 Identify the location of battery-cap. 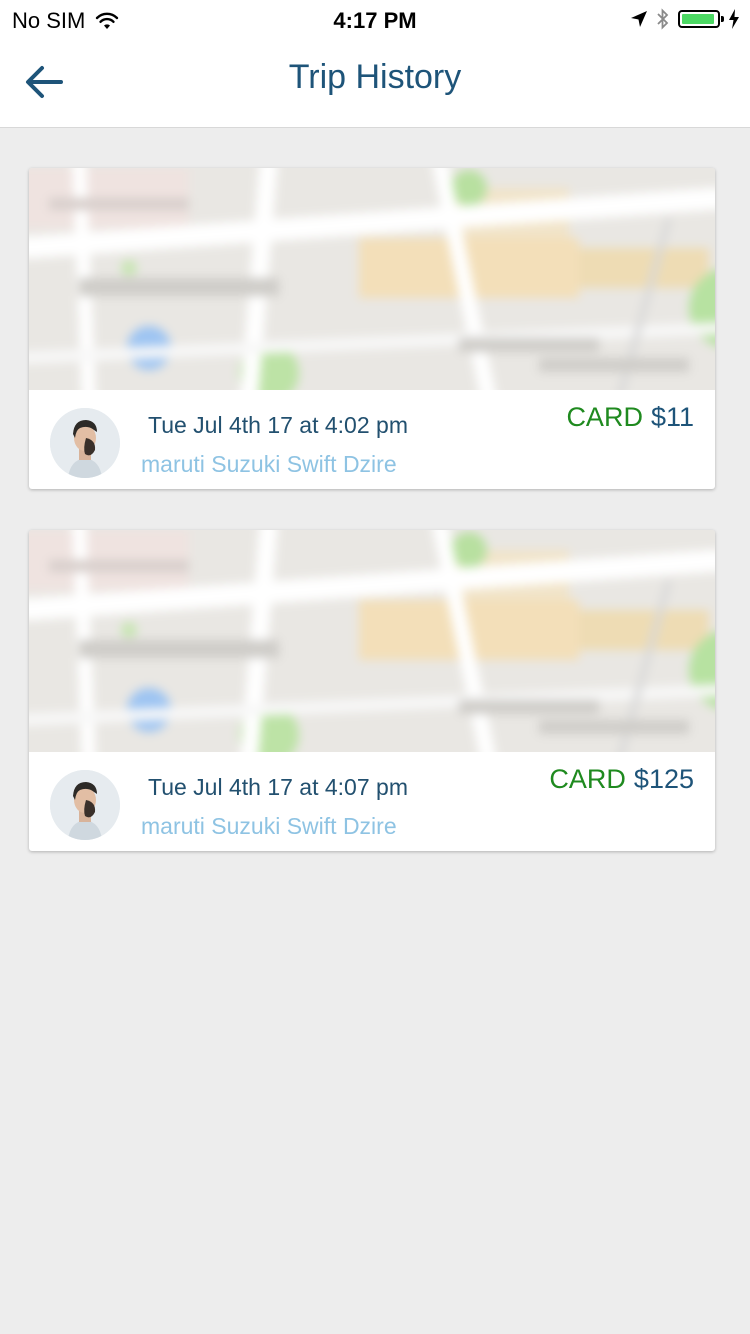
(722, 19).